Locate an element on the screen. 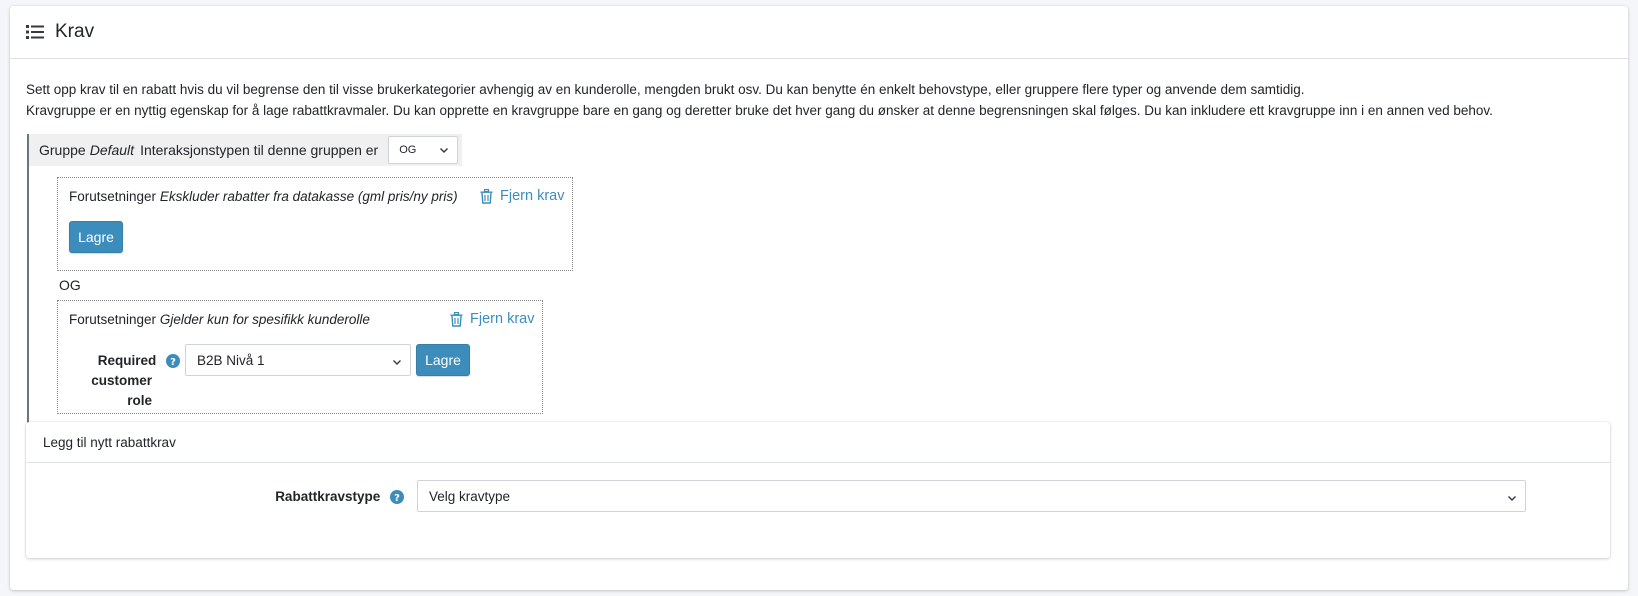 Image resolution: width=1638 pixels, height=596 pixels. requirement-type-select: Velg kravtype is located at coordinates (971, 496).